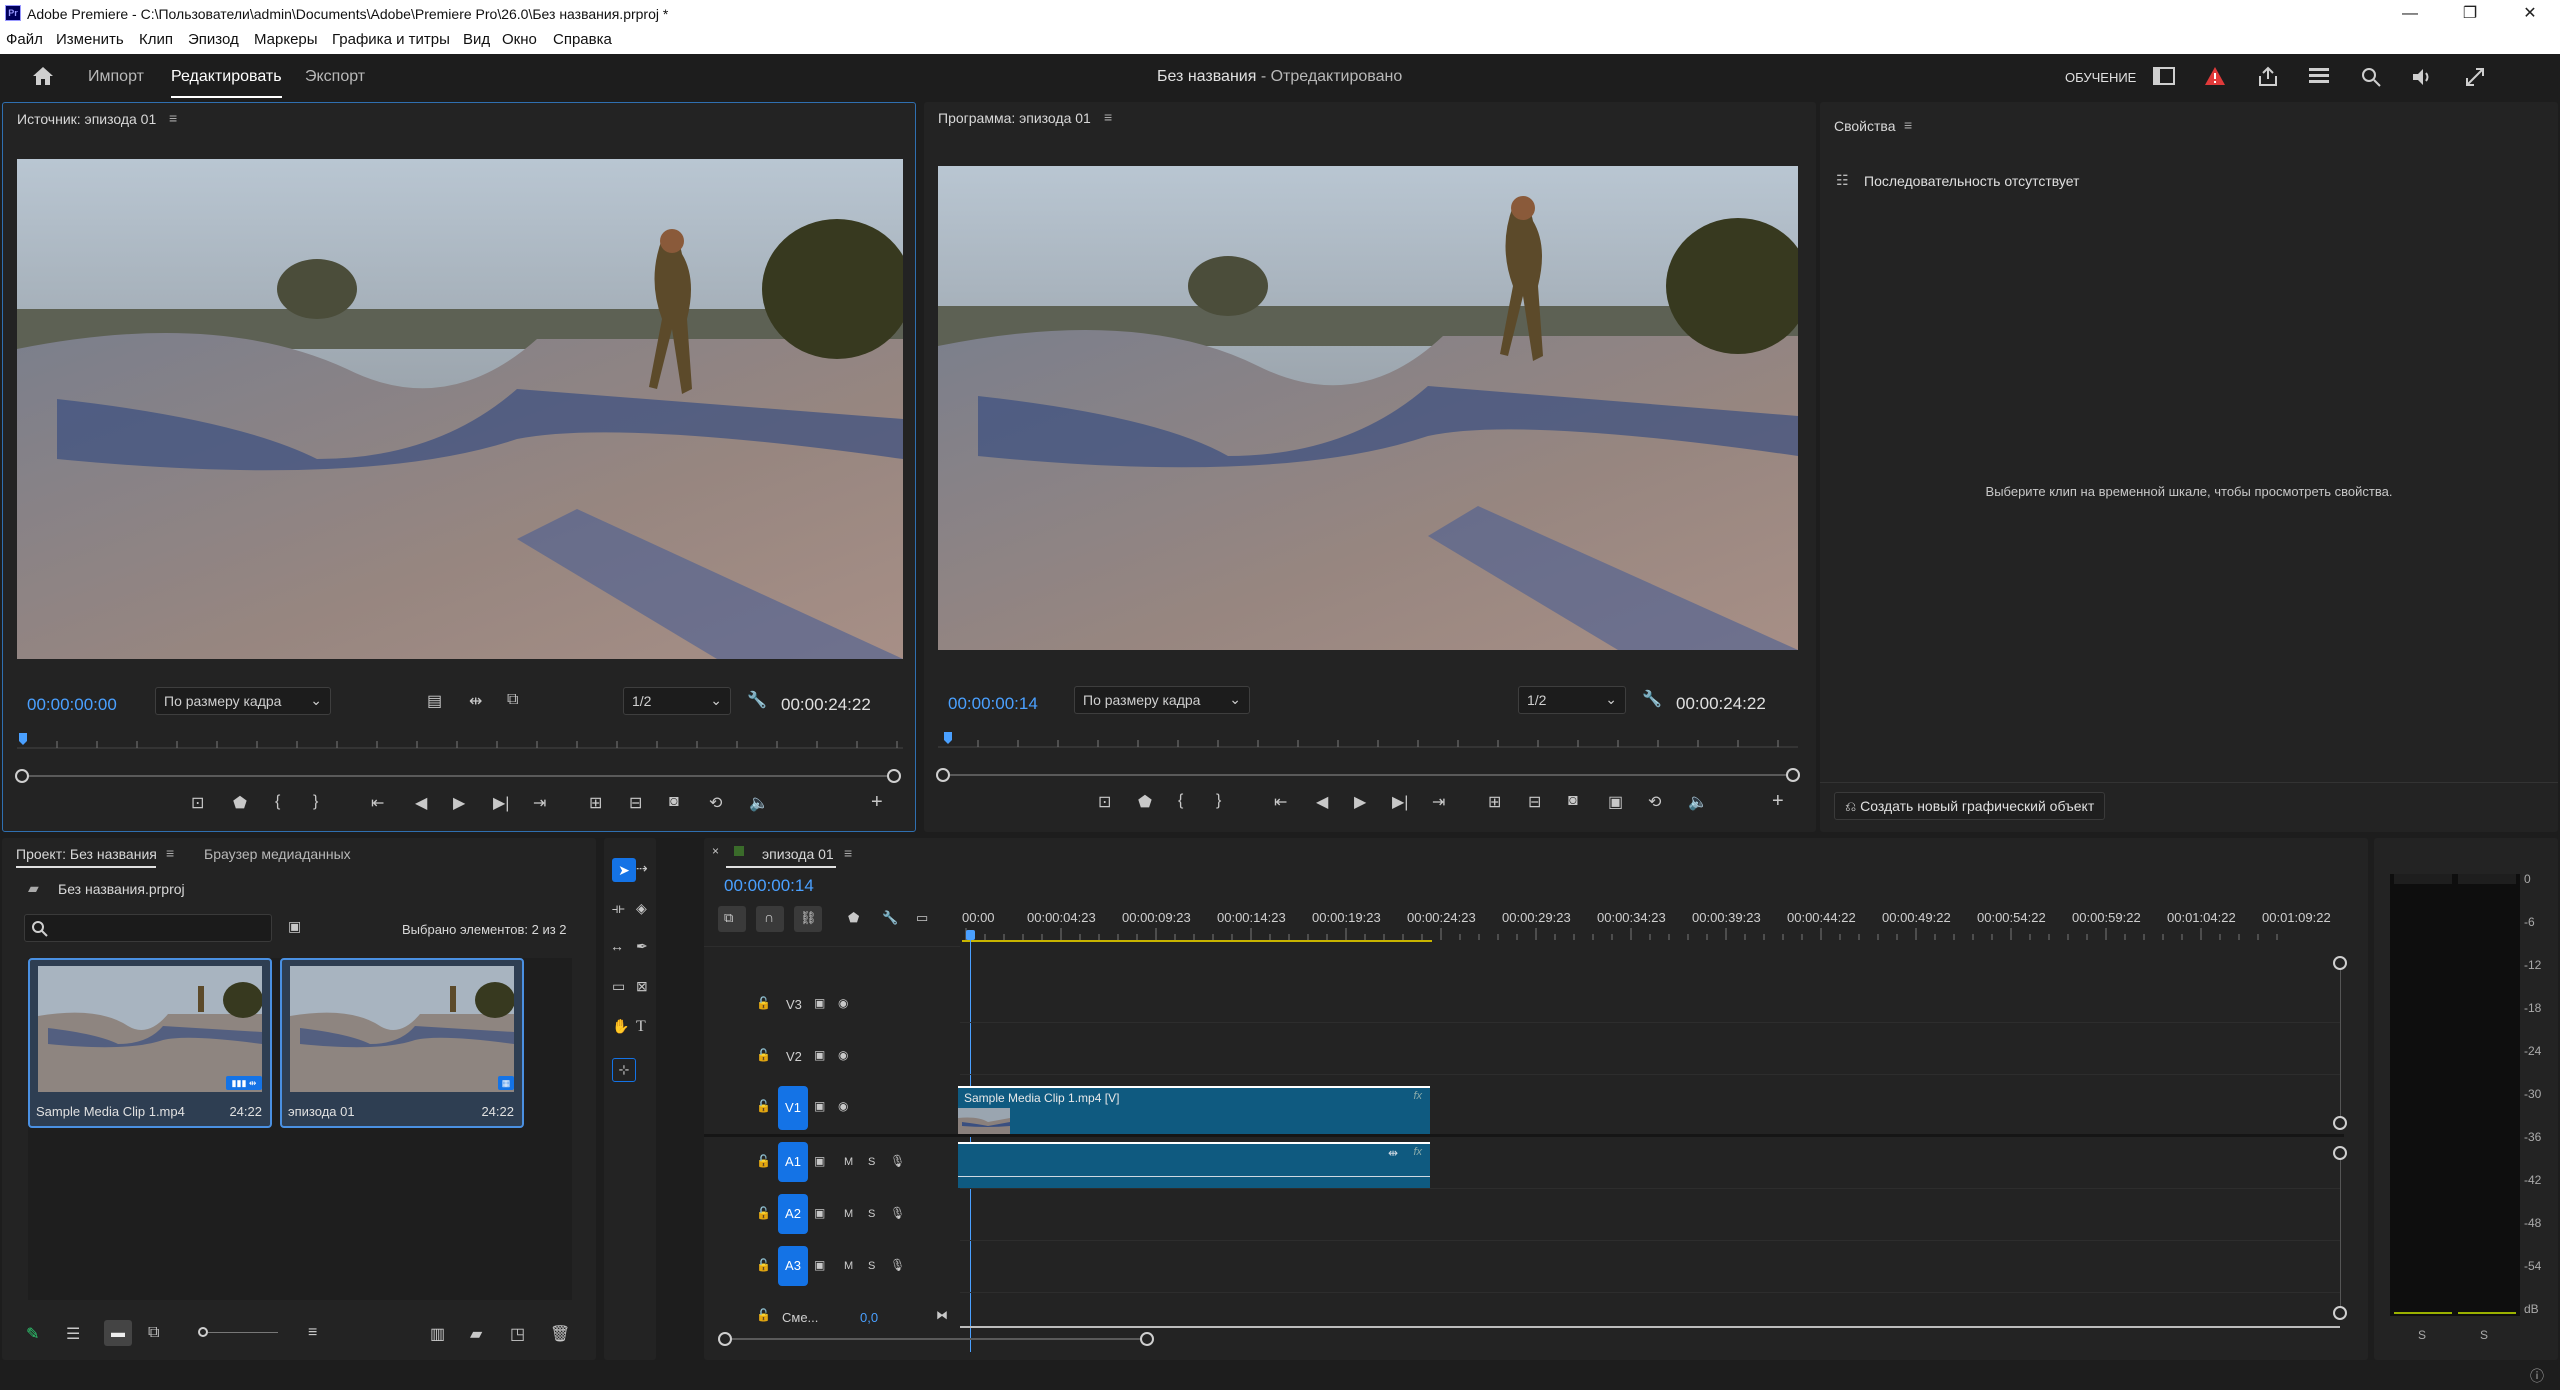  I want to click on volume-icon, so click(2422, 77).